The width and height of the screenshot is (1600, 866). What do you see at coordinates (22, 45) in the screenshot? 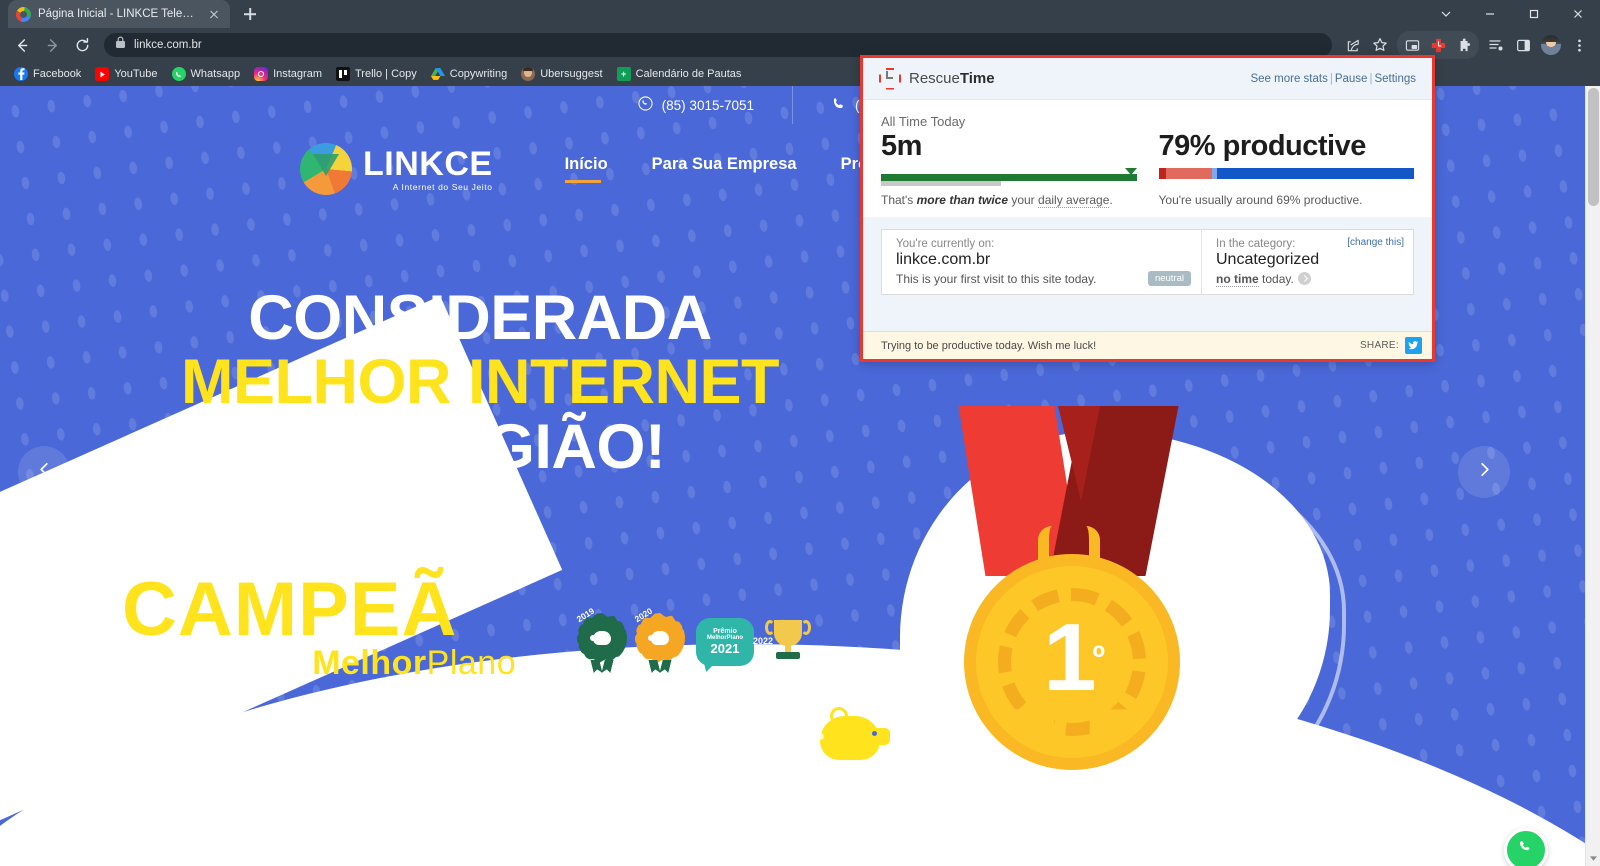
I see `back-arrow-icon` at bounding box center [22, 45].